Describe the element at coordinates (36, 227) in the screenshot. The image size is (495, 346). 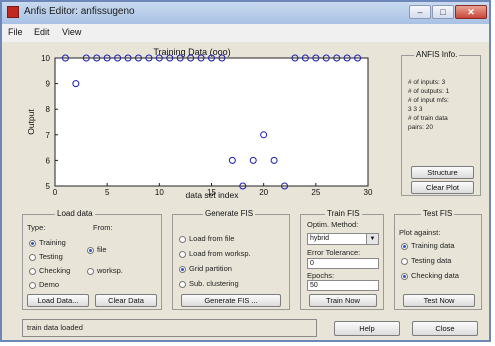
I see `type-label: Type:` at that location.